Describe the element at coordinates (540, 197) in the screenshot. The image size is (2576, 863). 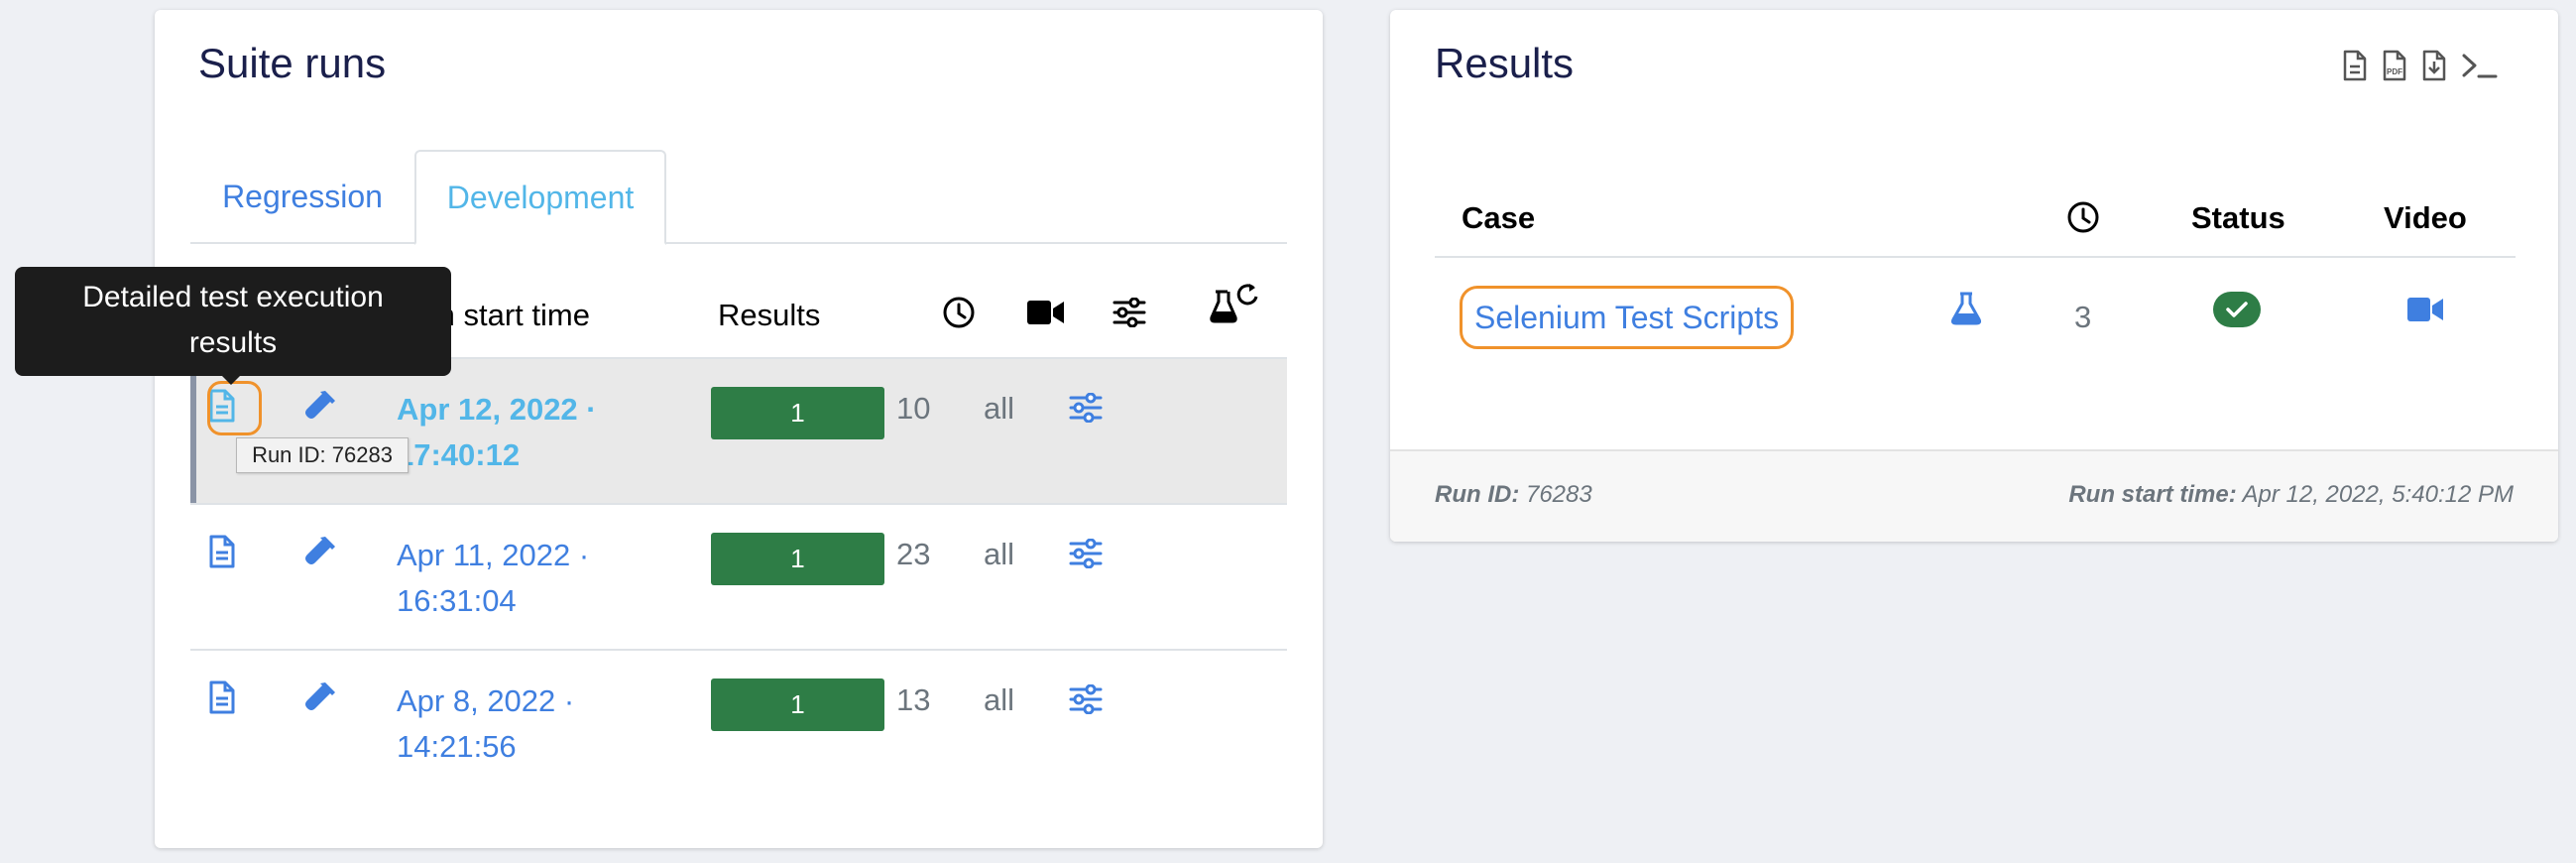
I see `tab-development: Development` at that location.